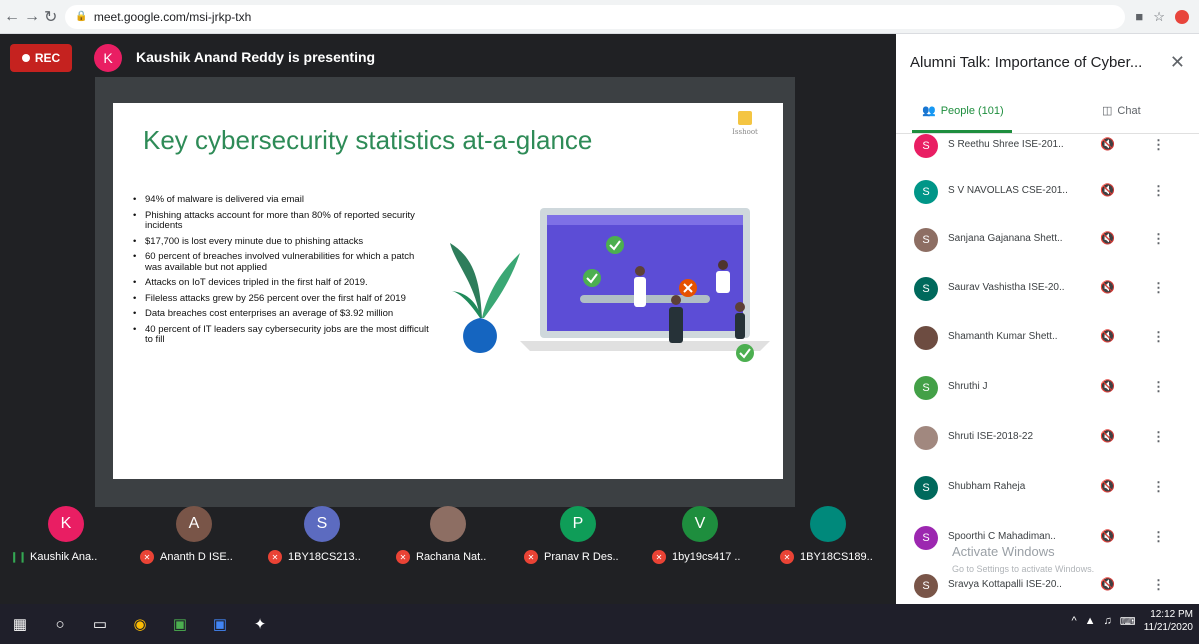 This screenshot has height=644, width=1199. What do you see at coordinates (1129, 110) in the screenshot?
I see `tab-chat-label: Chat` at bounding box center [1129, 110].